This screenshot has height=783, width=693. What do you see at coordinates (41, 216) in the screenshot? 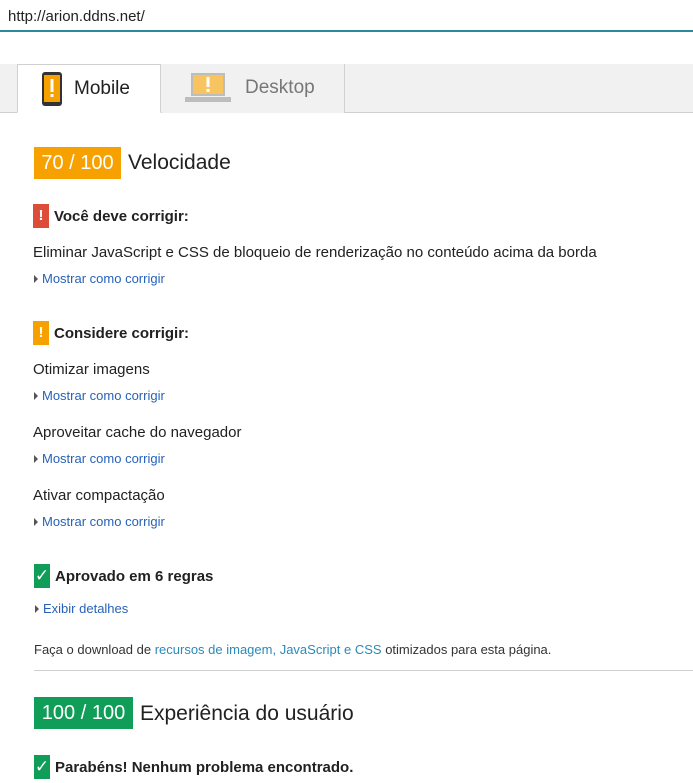
I see `must-fix-alert-icon: !` at bounding box center [41, 216].